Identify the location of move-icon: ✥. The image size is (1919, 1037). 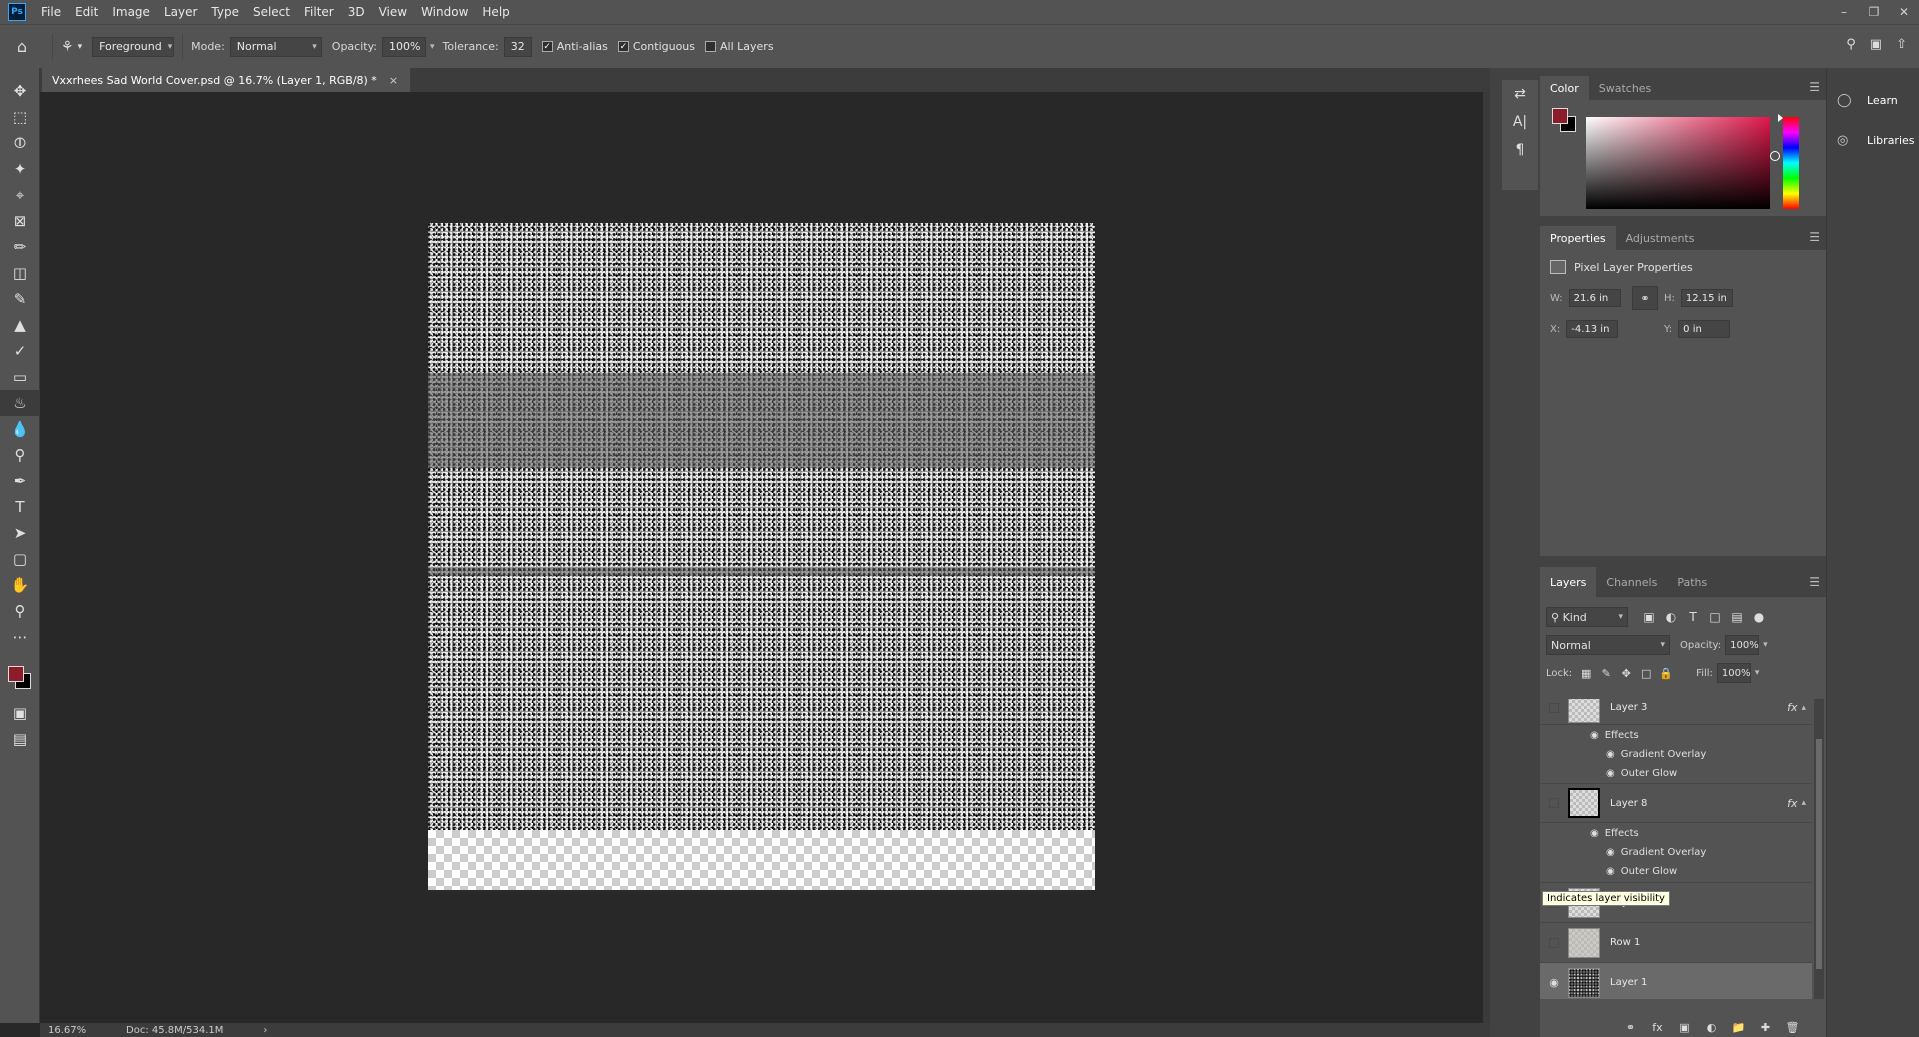
(20, 91).